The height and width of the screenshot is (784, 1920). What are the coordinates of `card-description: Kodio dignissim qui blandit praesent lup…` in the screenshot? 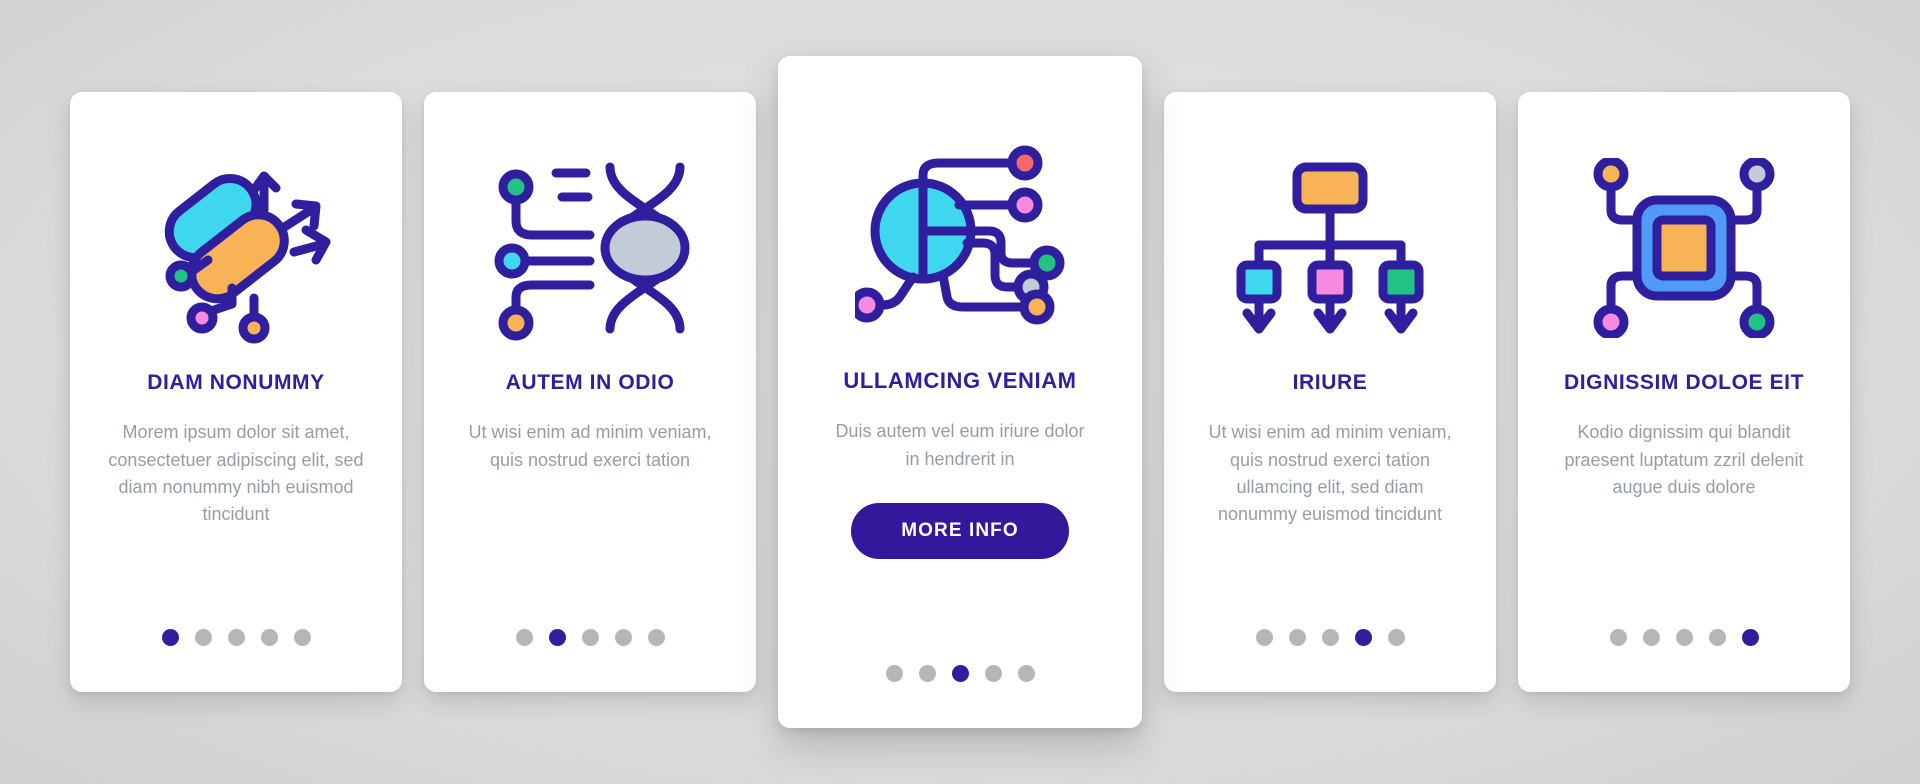 It's located at (1684, 459).